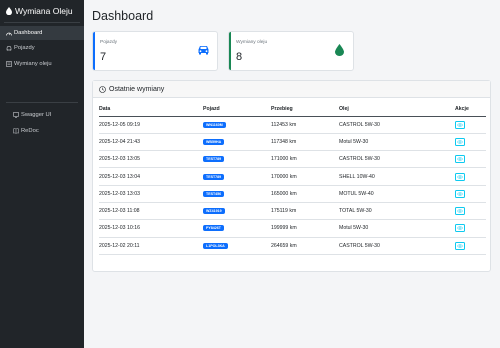 This screenshot has width=500, height=348. What do you see at coordinates (305, 159) in the screenshot?
I see `cell-mileage: 171000 km` at bounding box center [305, 159].